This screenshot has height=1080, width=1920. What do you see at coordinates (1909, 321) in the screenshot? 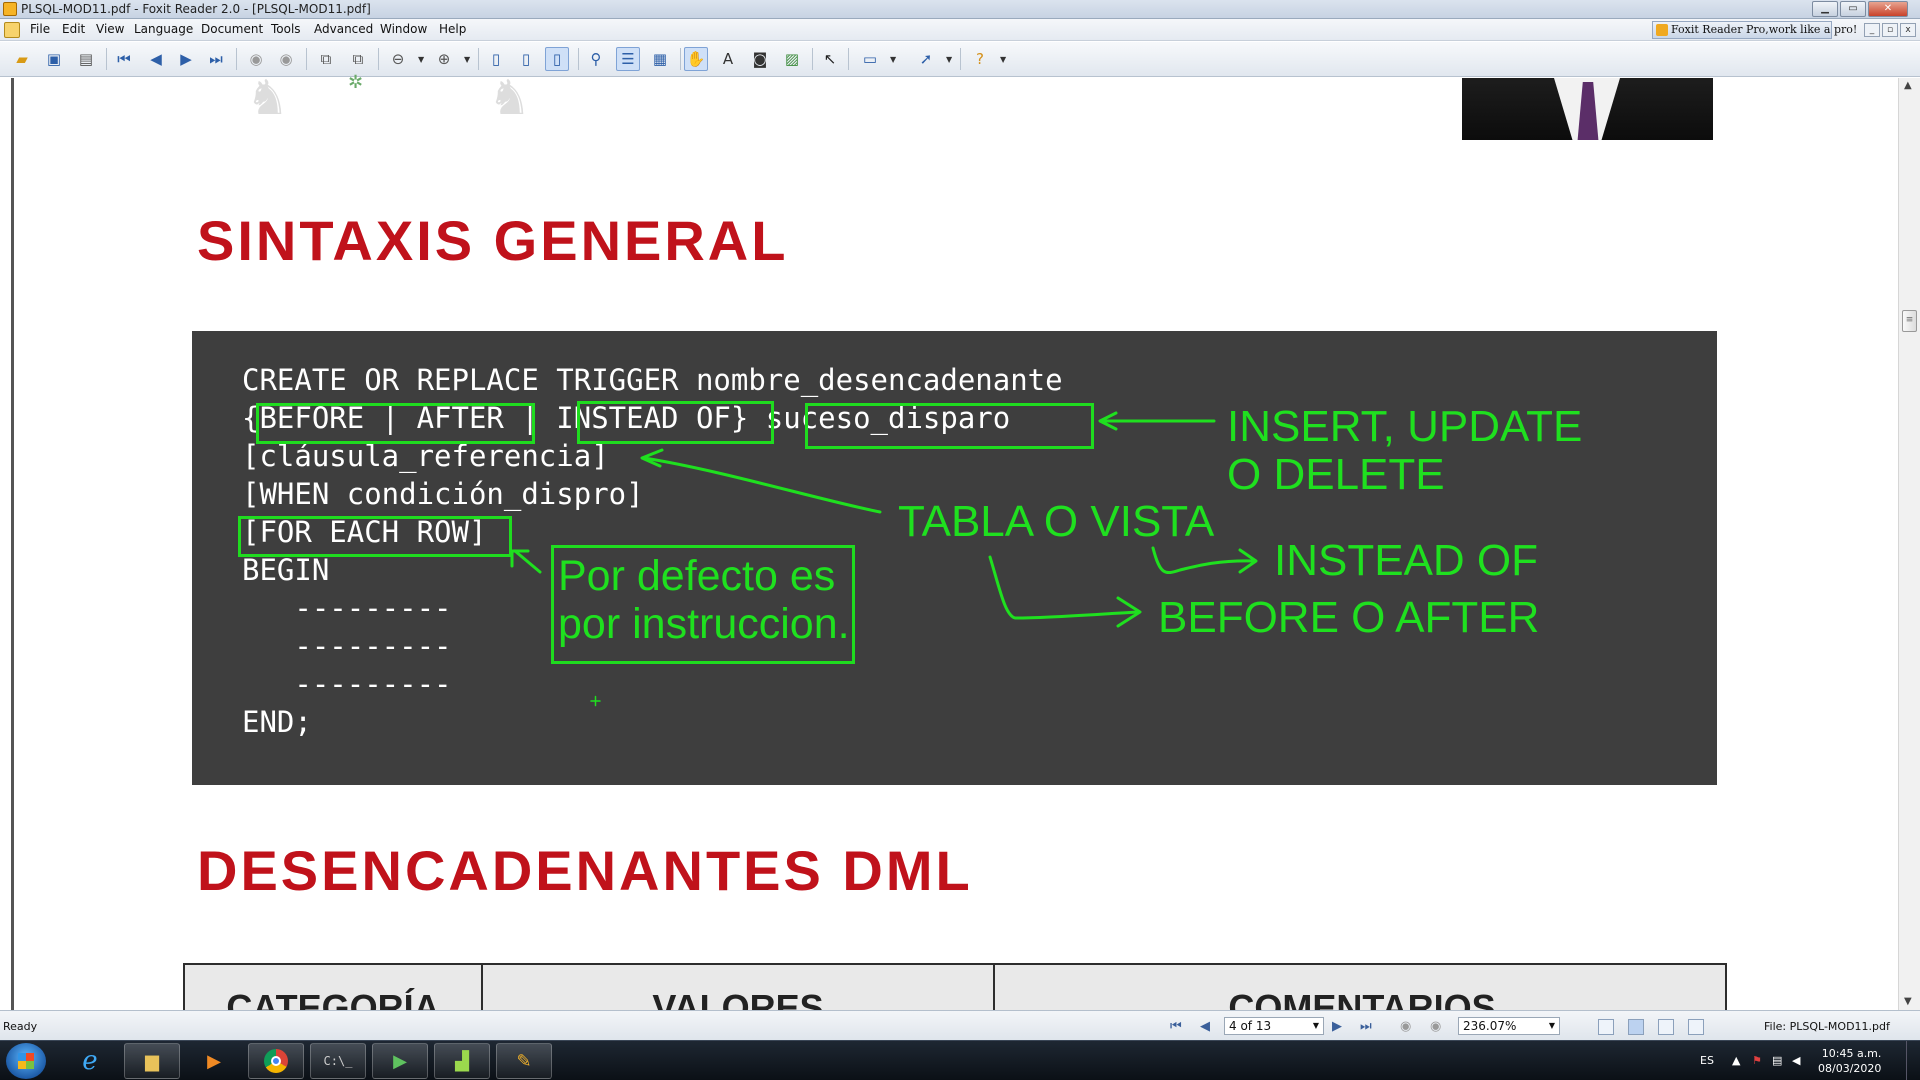
I see `scroll-thumb: ≡` at bounding box center [1909, 321].